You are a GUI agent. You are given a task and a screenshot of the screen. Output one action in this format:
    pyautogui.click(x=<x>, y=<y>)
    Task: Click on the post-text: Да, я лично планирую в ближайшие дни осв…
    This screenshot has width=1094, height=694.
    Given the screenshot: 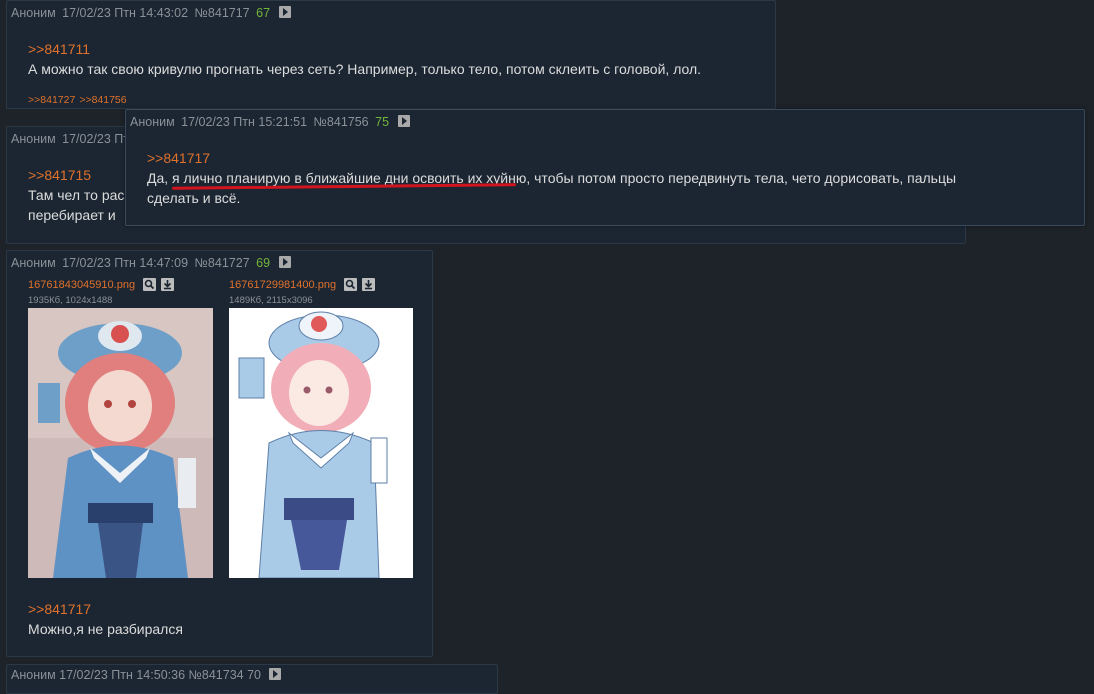 What is the action you would take?
    pyautogui.click(x=552, y=178)
    